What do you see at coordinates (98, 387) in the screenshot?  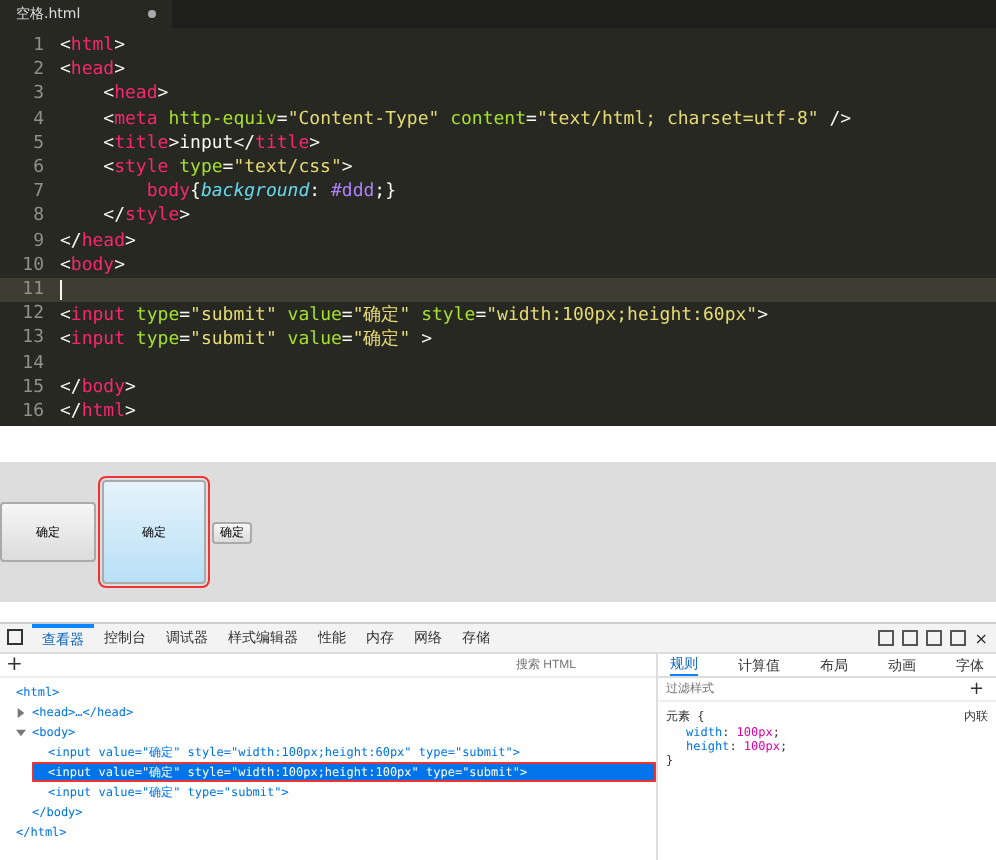 I see `code-line: </body>` at bounding box center [98, 387].